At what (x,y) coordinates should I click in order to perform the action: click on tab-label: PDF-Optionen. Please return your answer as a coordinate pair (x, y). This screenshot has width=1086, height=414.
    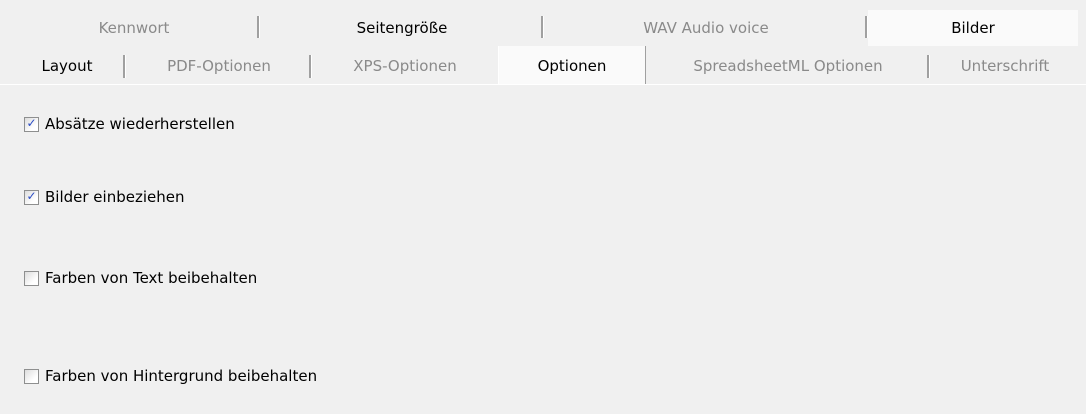
    Looking at the image, I should click on (219, 65).